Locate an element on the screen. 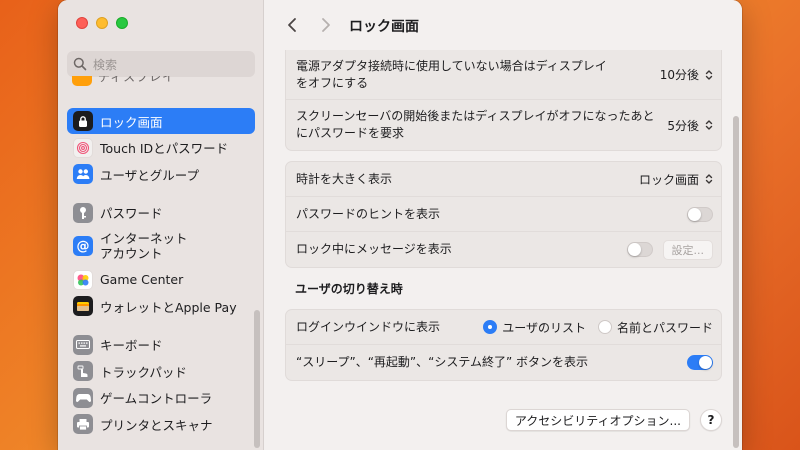  search-placeholder: 検索 is located at coordinates (105, 64).